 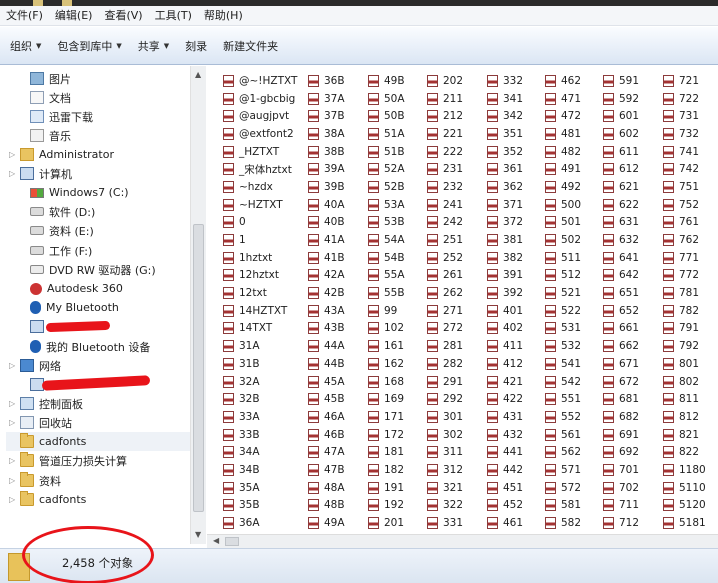 What do you see at coordinates (74, 16) in the screenshot?
I see `menu-item: 编辑(E)` at bounding box center [74, 16].